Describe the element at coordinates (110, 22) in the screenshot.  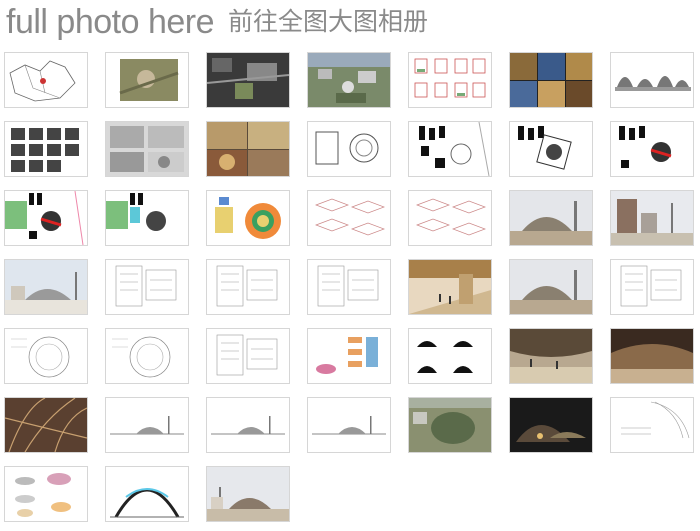
I see `full-photo-link: full photo here` at that location.